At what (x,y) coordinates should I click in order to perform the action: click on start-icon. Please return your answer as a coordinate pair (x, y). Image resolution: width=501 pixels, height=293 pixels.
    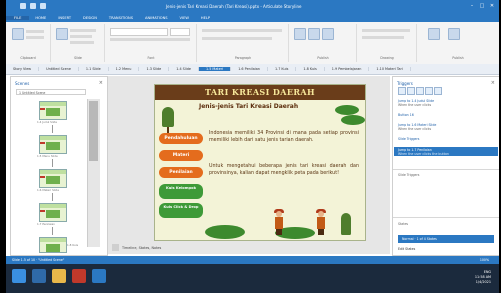
    Looking at the image, I should click on (19, 276).